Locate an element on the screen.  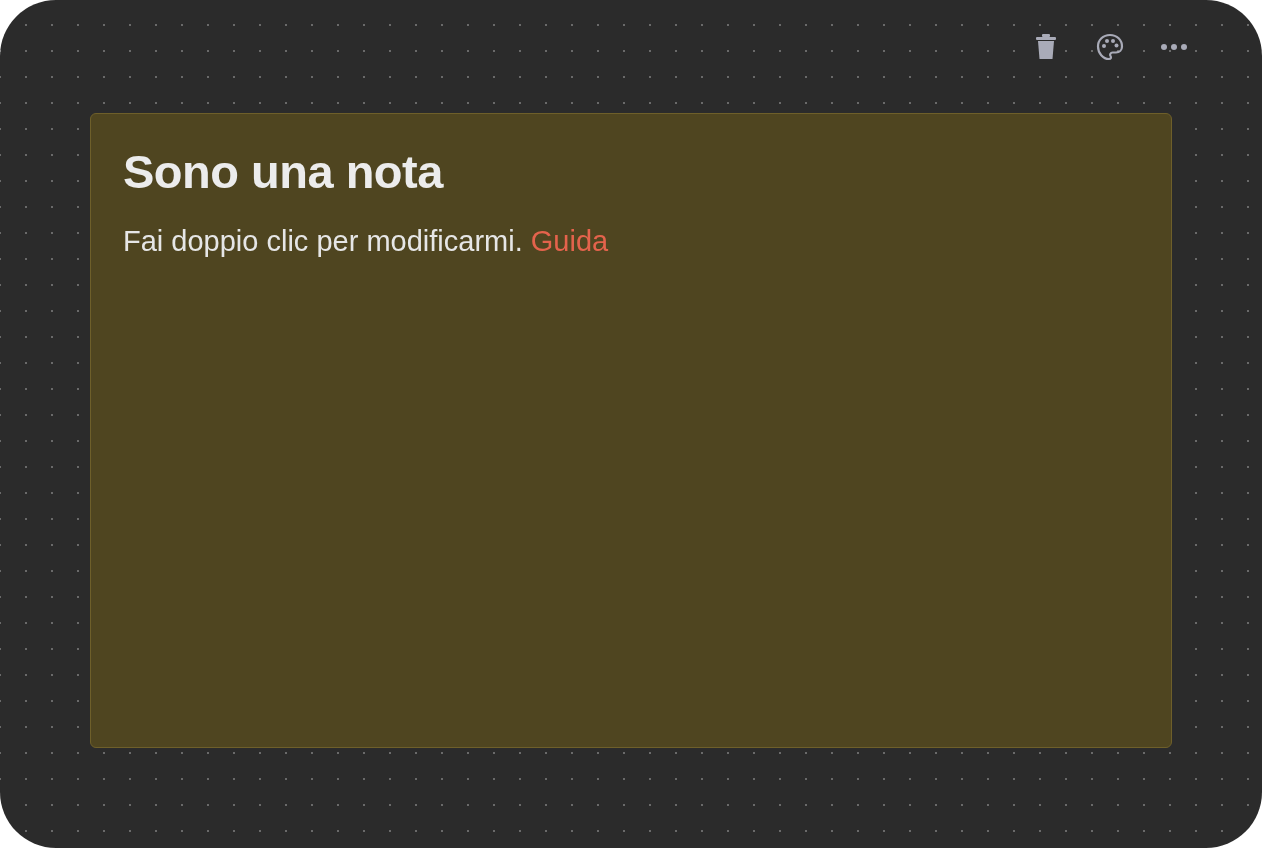
note-title: Sono una nota is located at coordinates (284, 171).